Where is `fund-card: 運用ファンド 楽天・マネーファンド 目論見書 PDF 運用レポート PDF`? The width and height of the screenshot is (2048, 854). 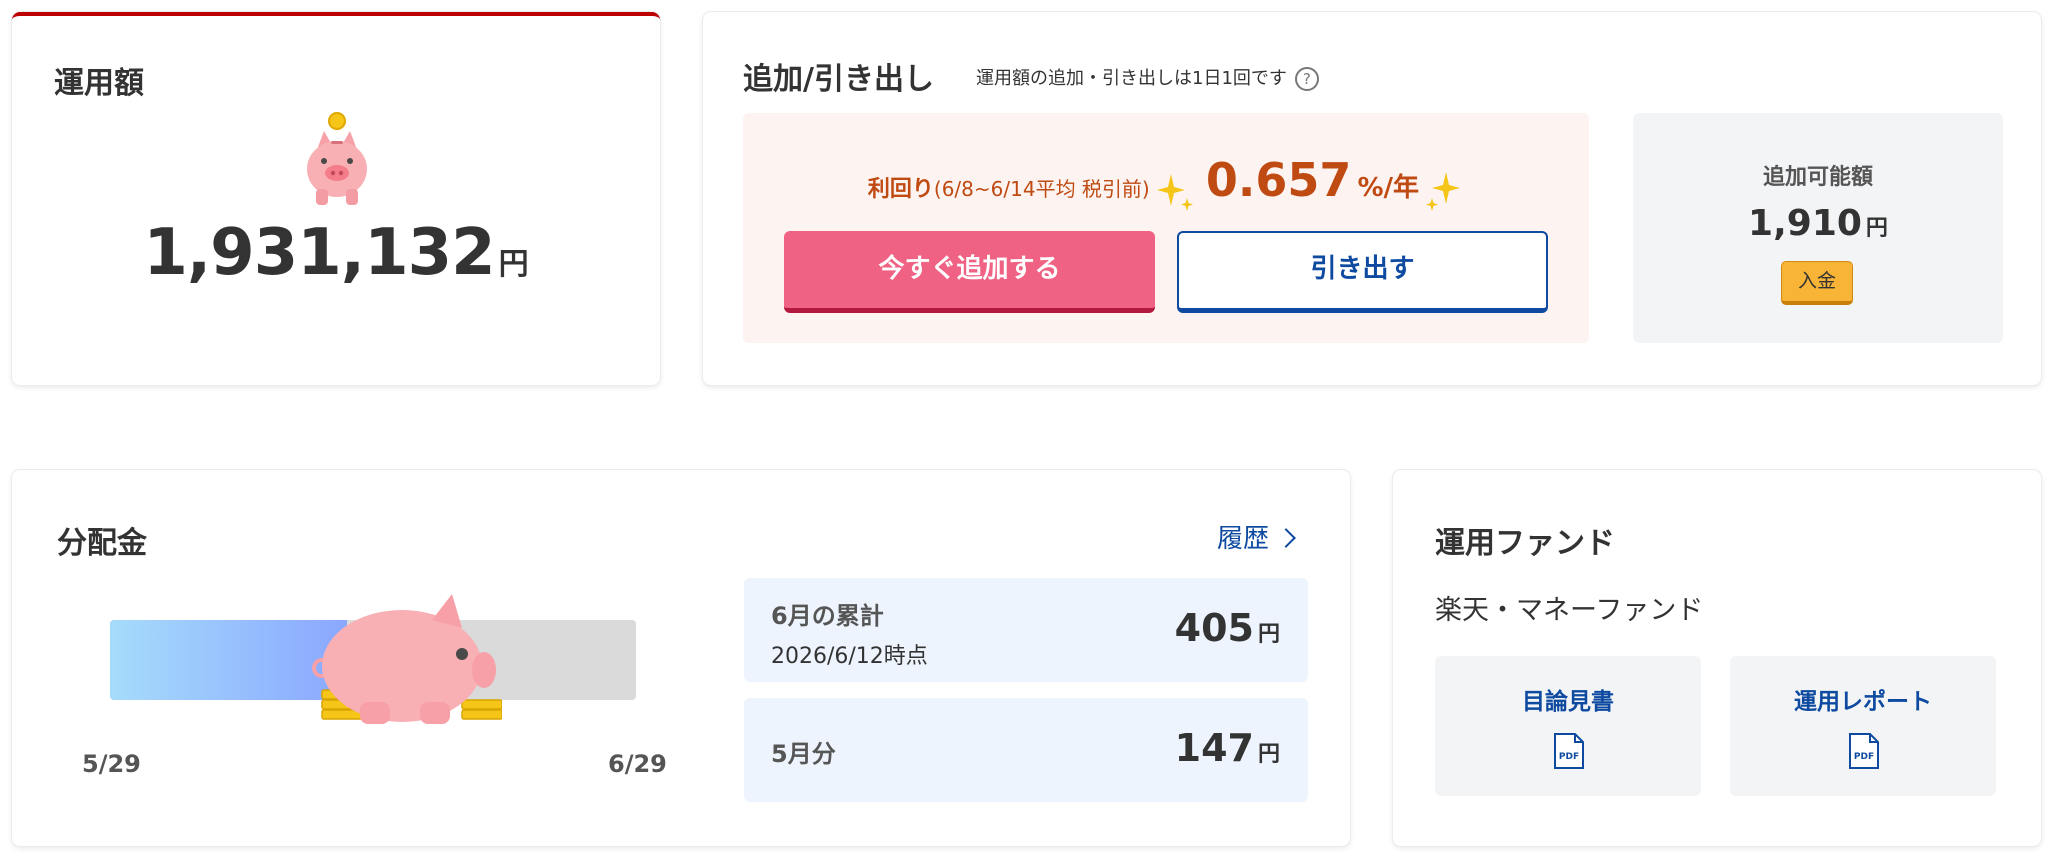 fund-card: 運用ファンド 楽天・マネーファンド 目論見書 PDF 運用レポート PDF is located at coordinates (1717, 658).